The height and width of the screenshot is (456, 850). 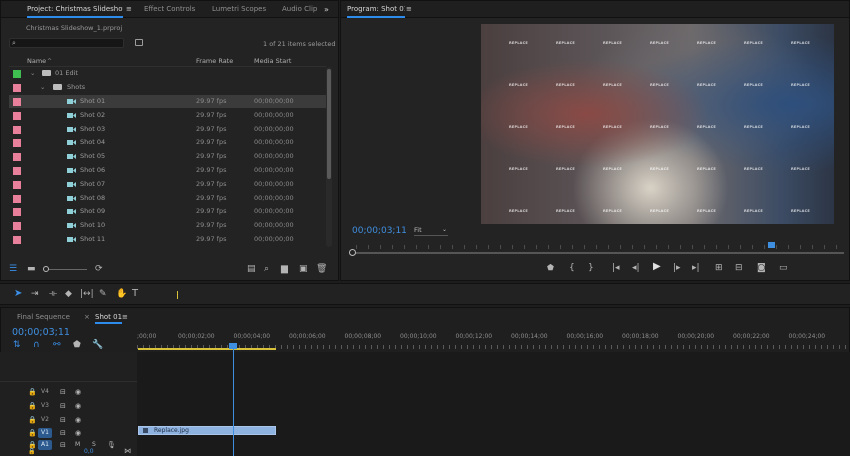 I want to click on tab-lumetri-scopes: Lumetri Scopes, so click(x=239, y=9).